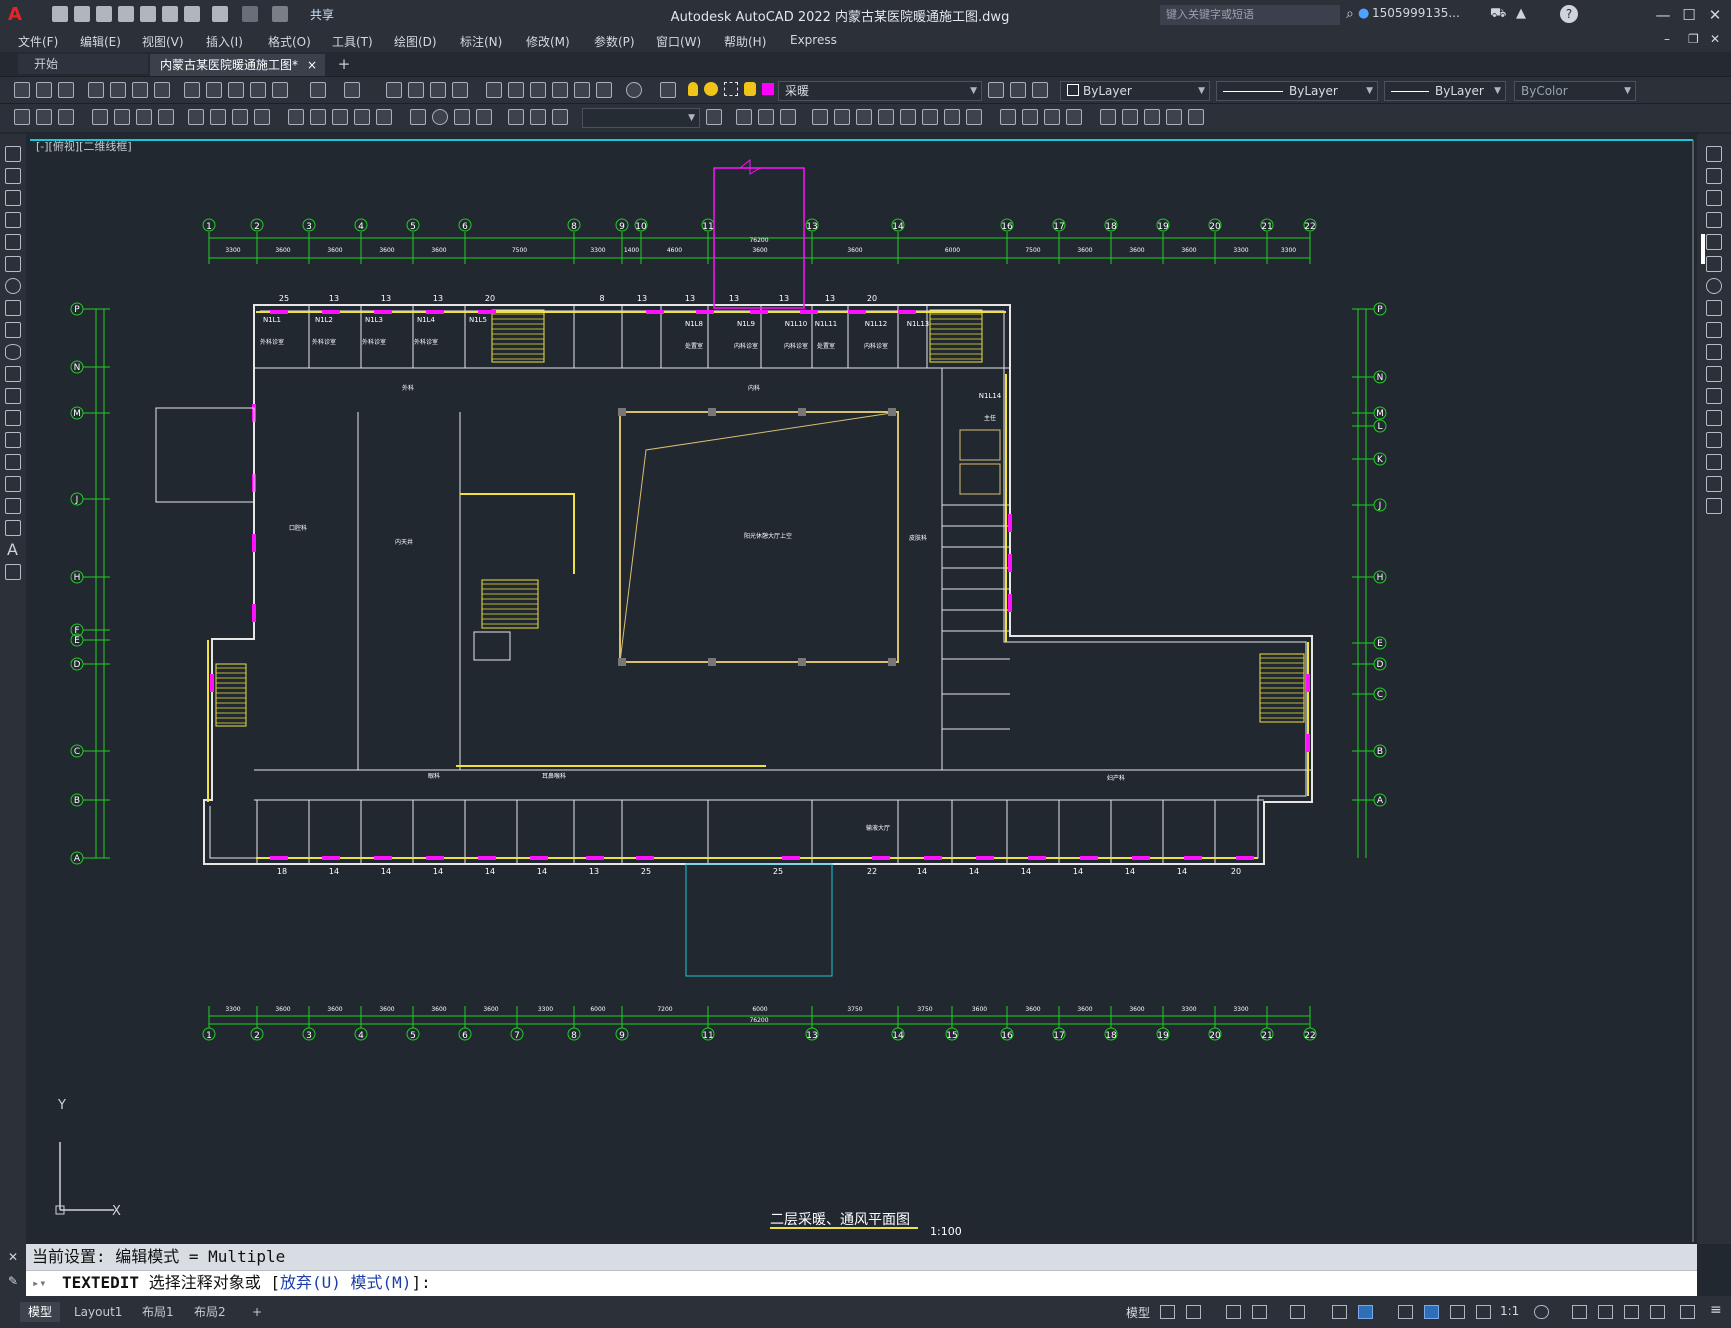 The height and width of the screenshot is (1328, 1731). I want to click on dim-linear-icon, so click(100, 117).